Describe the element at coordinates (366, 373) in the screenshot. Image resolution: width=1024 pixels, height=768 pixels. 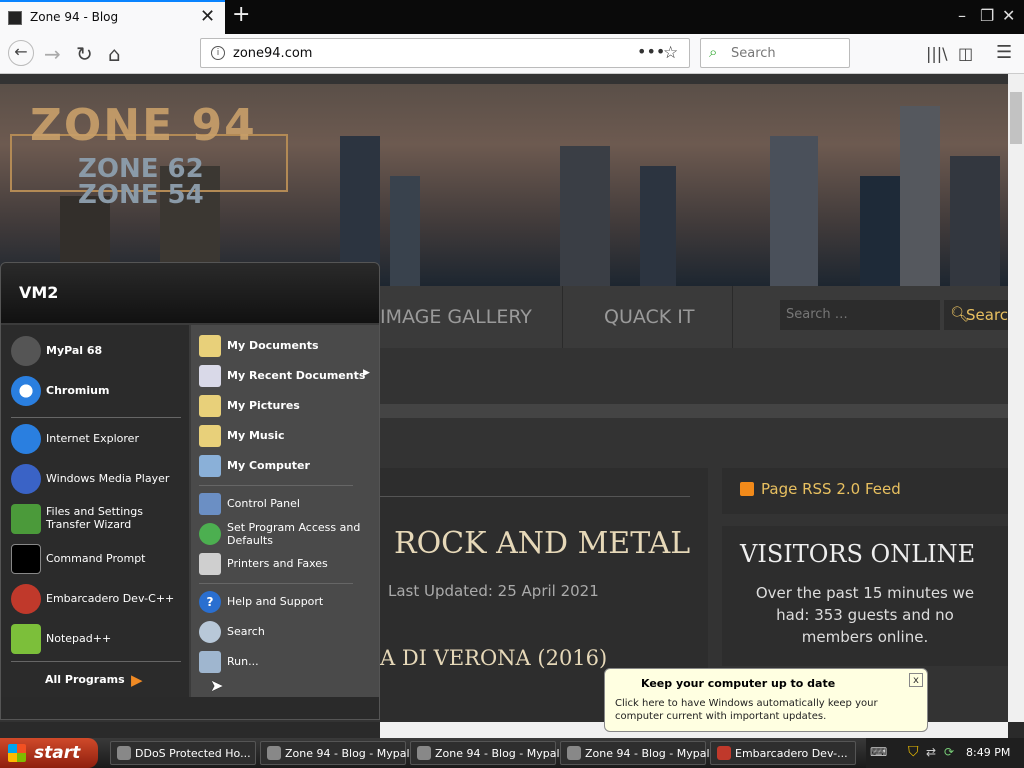
I see `submenu-arrow-icon: ▶` at that location.